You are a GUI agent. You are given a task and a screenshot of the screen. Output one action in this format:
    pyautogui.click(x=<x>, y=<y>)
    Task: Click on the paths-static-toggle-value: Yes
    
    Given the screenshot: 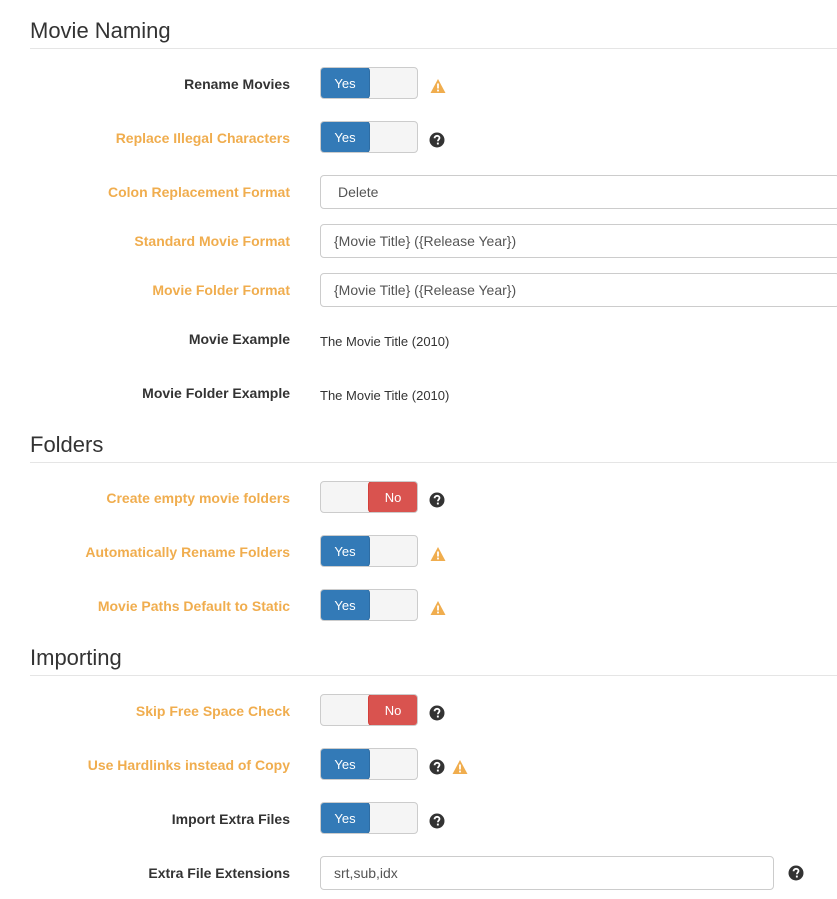 What is the action you would take?
    pyautogui.click(x=345, y=605)
    